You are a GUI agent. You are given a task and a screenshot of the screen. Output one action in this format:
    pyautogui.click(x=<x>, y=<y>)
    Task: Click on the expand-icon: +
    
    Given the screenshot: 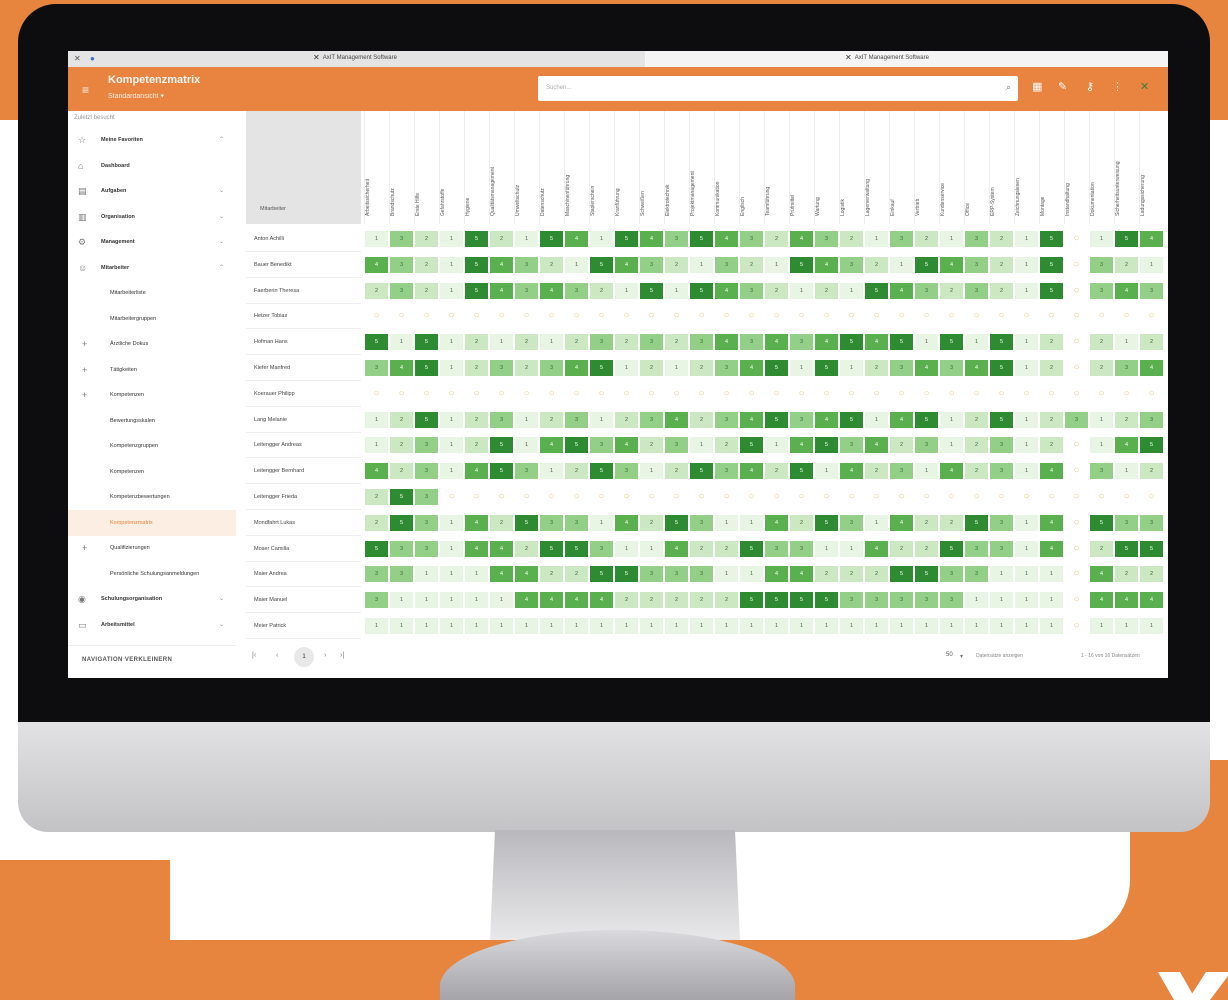 What is the action you would take?
    pyautogui.click(x=84, y=548)
    